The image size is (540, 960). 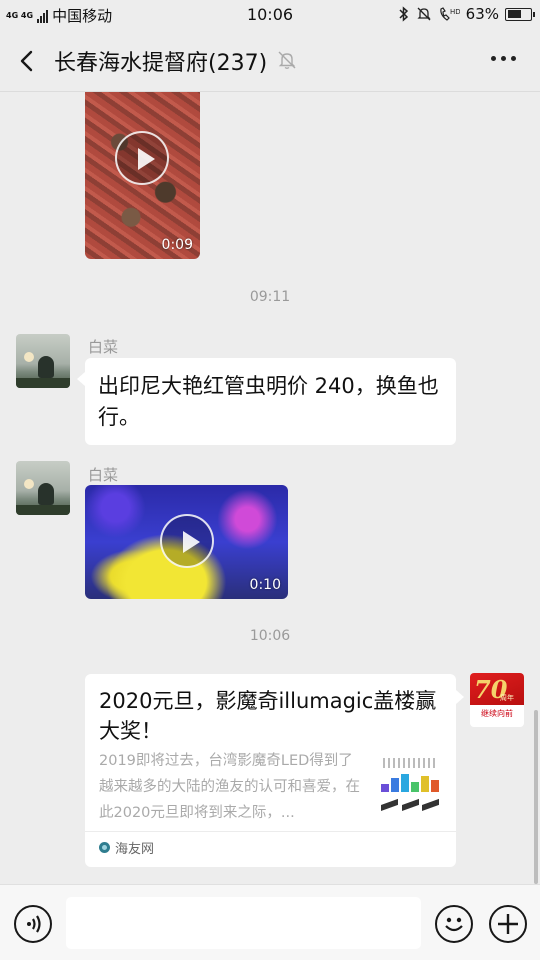 What do you see at coordinates (104, 847) in the screenshot?
I see `source-logo-icon` at bounding box center [104, 847].